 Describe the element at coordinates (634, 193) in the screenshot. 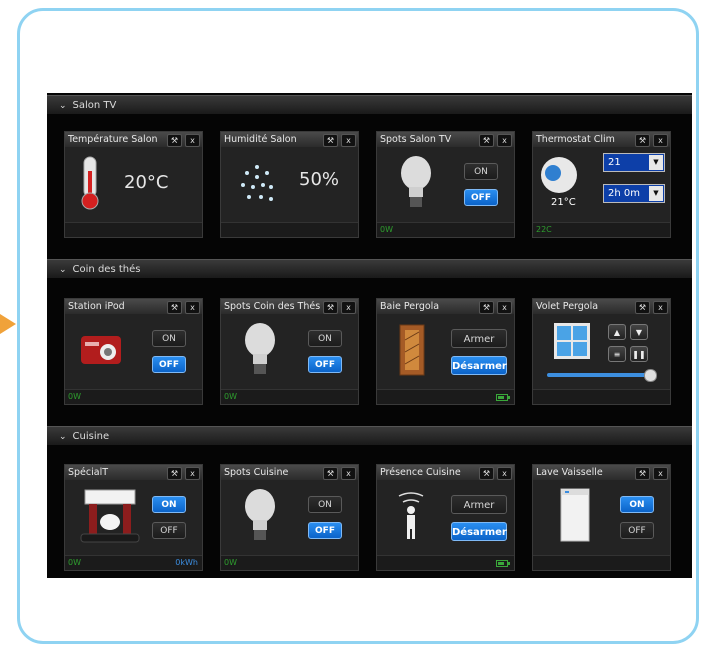

I see `duration-select: 2h 0m ▼` at that location.